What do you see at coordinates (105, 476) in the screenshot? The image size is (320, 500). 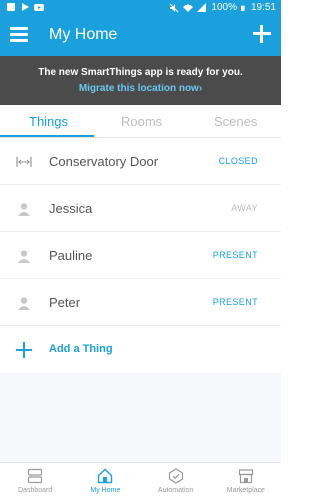 I see `home-icon` at bounding box center [105, 476].